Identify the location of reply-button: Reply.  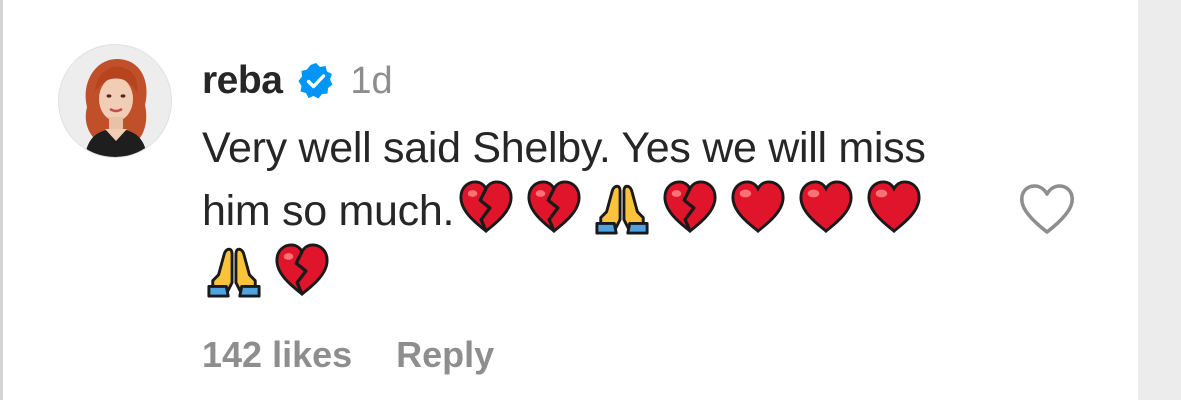
(445, 355).